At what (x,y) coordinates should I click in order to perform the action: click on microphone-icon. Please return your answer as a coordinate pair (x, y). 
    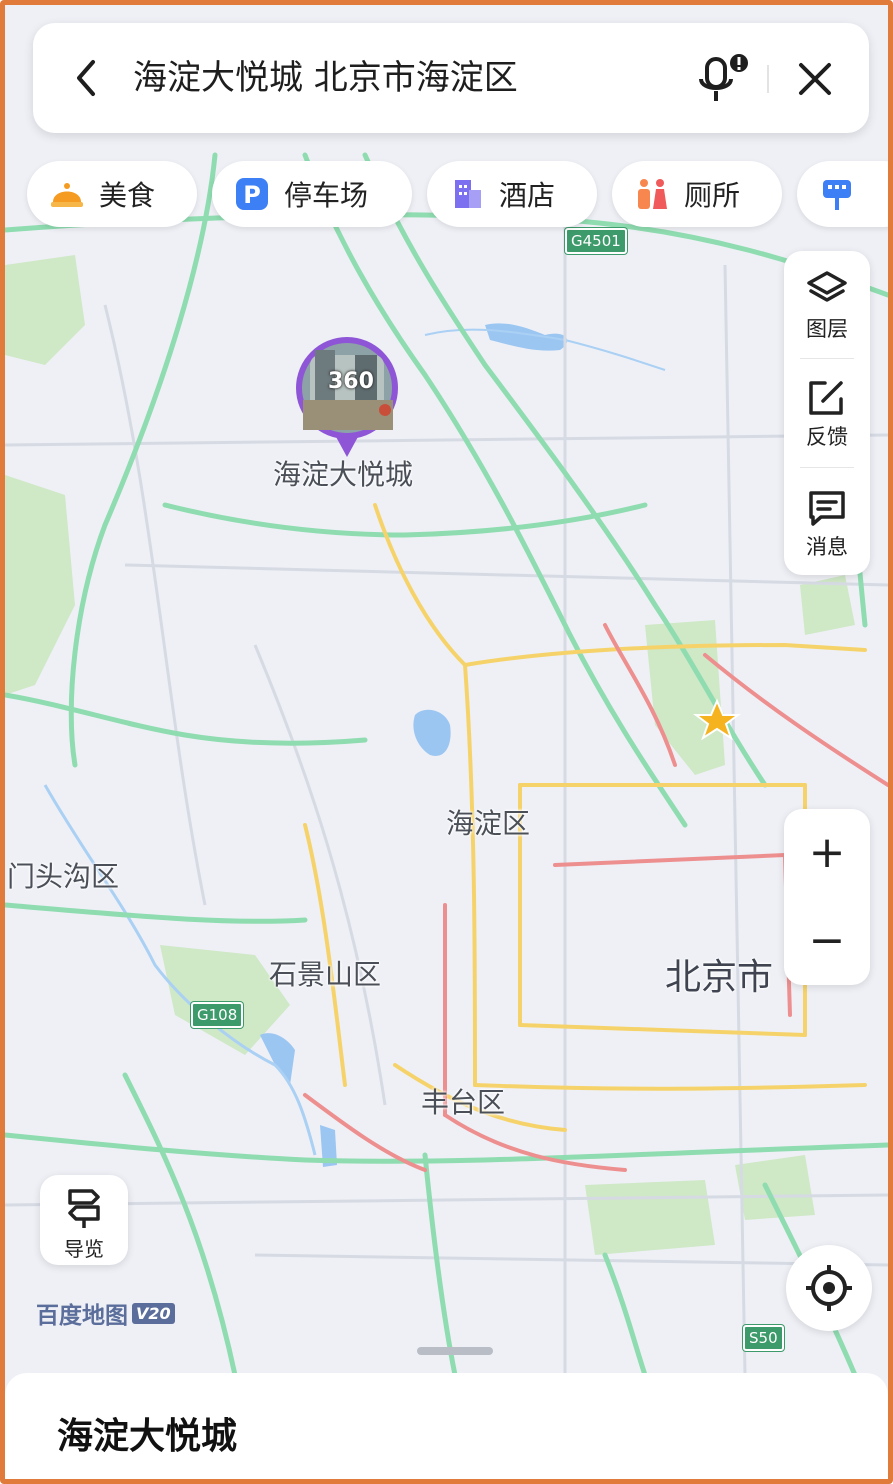
    Looking at the image, I should click on (723, 79).